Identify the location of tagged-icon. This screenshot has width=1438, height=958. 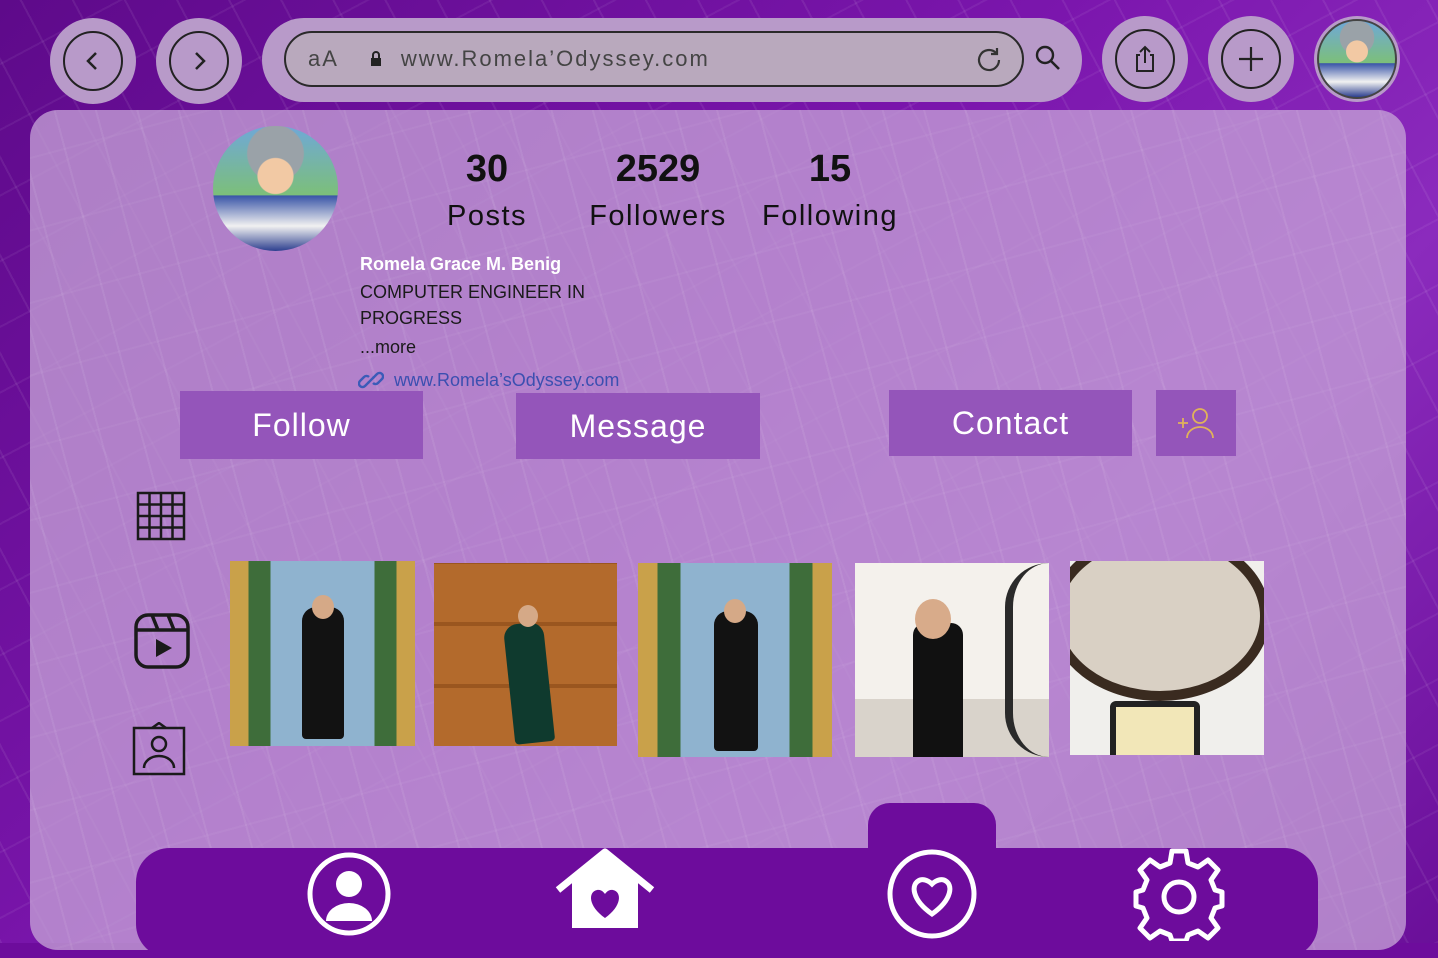
(159, 751).